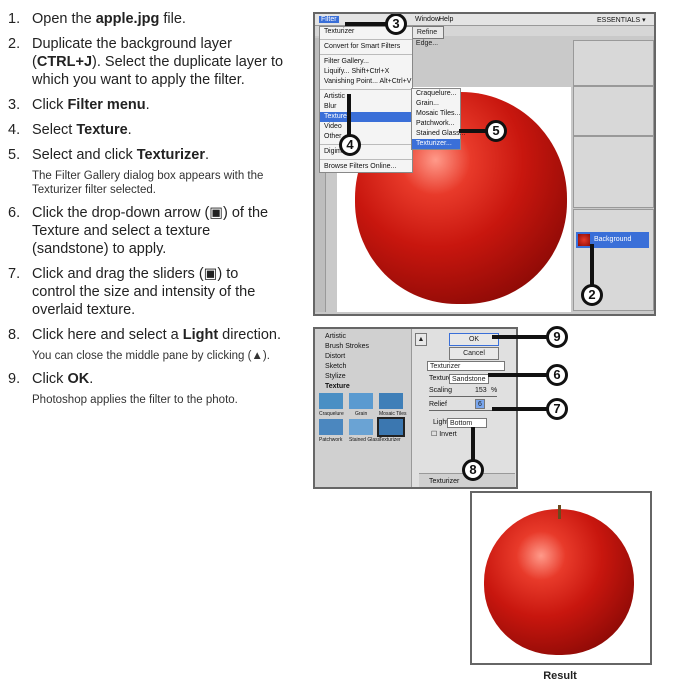 The height and width of the screenshot is (688, 680). I want to click on step-number: 3., so click(14, 105).